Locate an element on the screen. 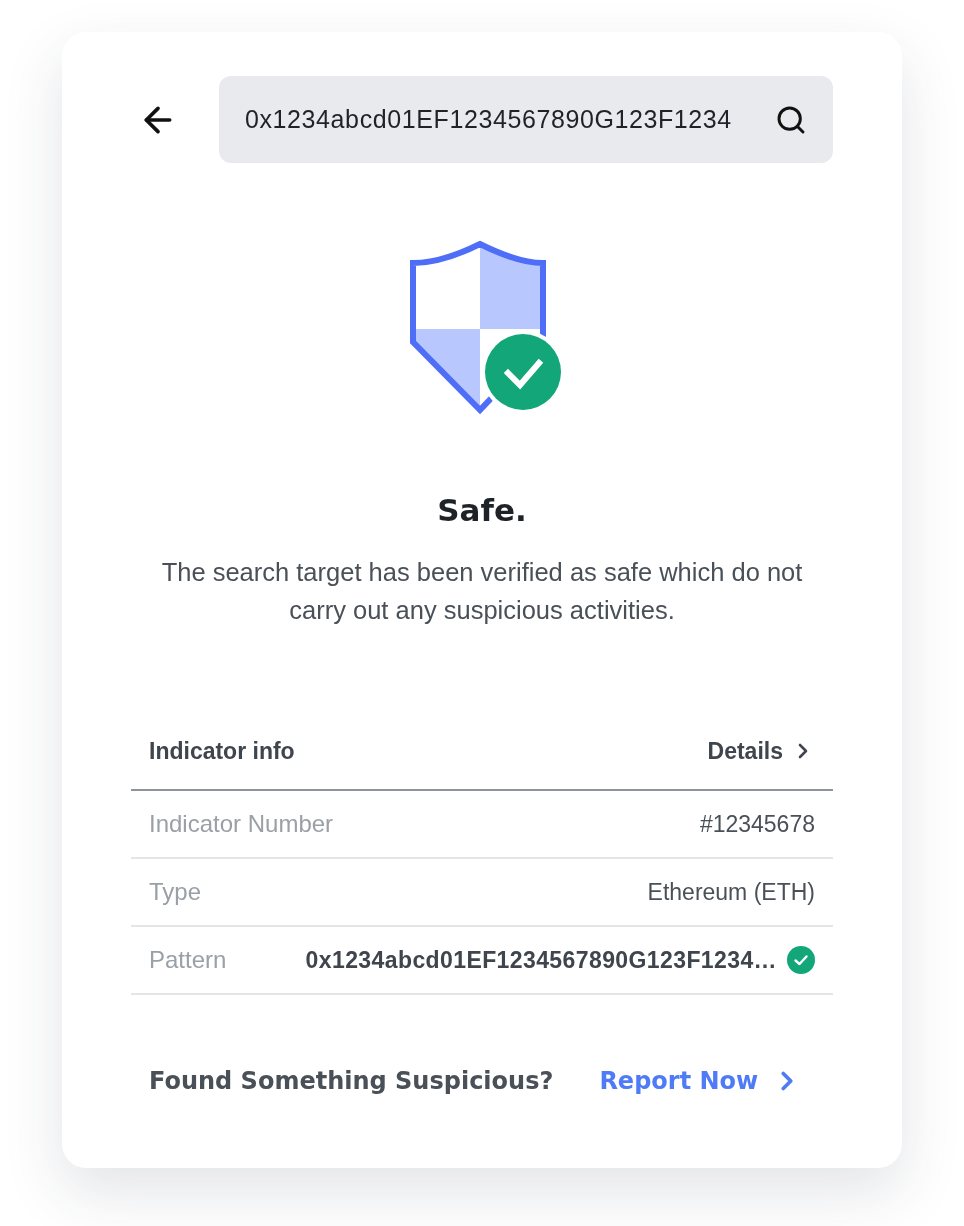  section-title: Indicator info is located at coordinates (222, 751).